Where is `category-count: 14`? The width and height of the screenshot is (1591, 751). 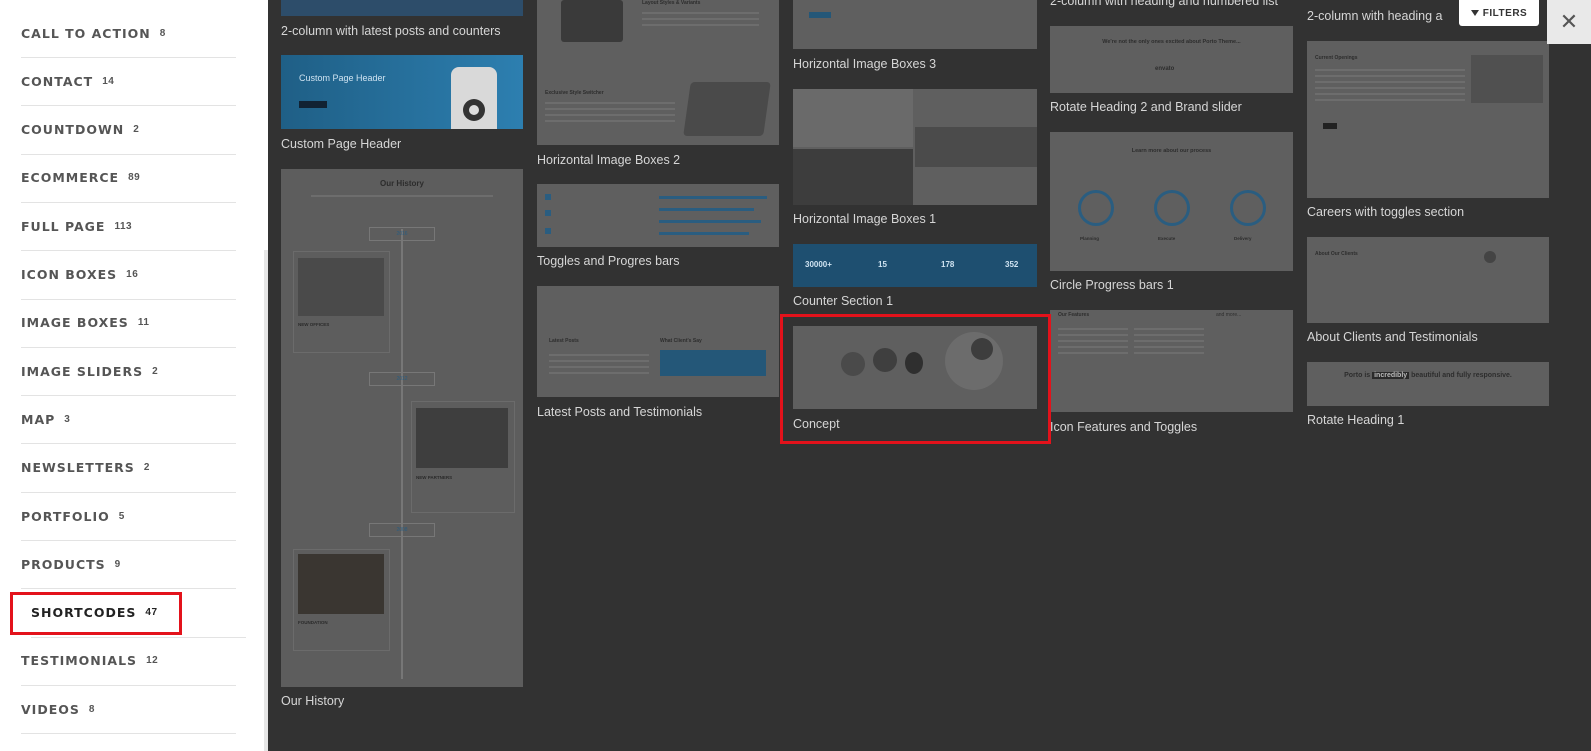
category-count: 14 is located at coordinates (108, 81).